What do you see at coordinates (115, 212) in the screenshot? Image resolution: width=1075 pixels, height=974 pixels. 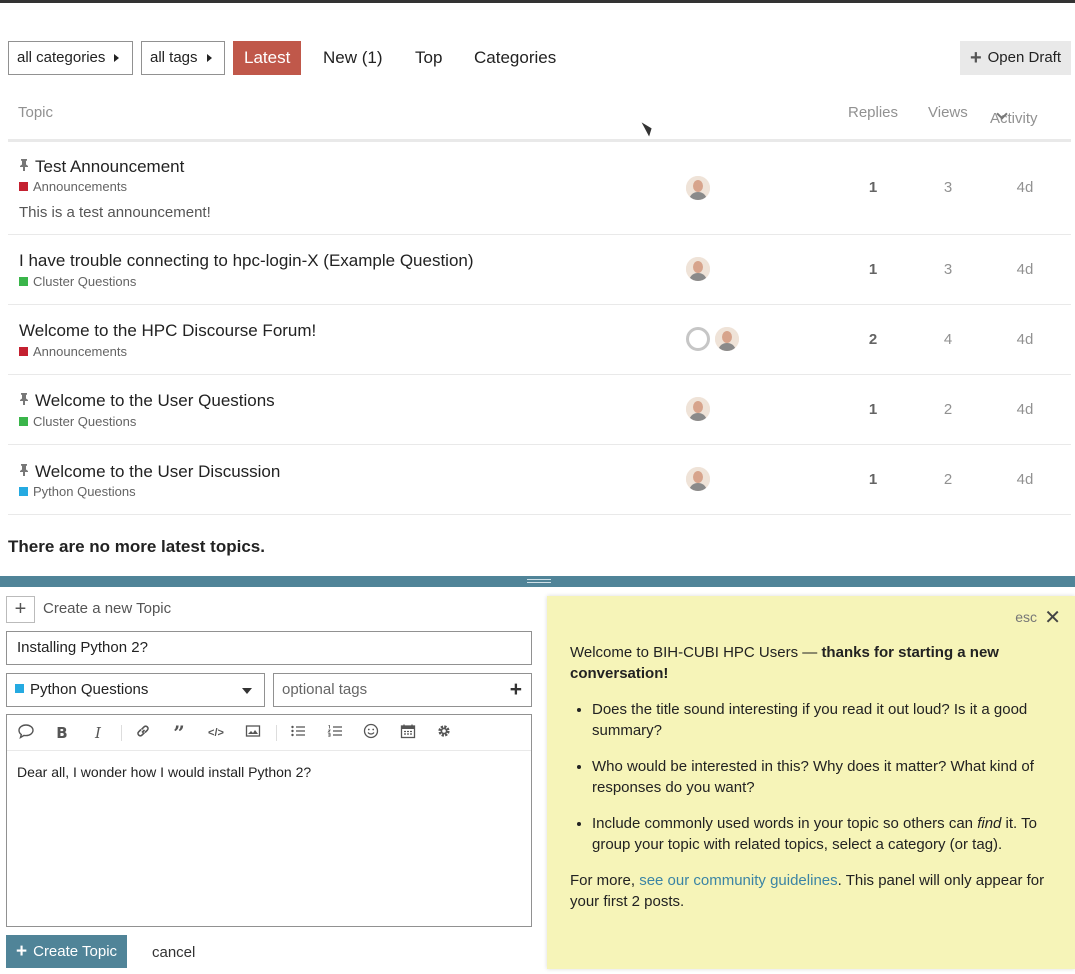 I see `topic-excerpt: This is a test announcement!` at bounding box center [115, 212].